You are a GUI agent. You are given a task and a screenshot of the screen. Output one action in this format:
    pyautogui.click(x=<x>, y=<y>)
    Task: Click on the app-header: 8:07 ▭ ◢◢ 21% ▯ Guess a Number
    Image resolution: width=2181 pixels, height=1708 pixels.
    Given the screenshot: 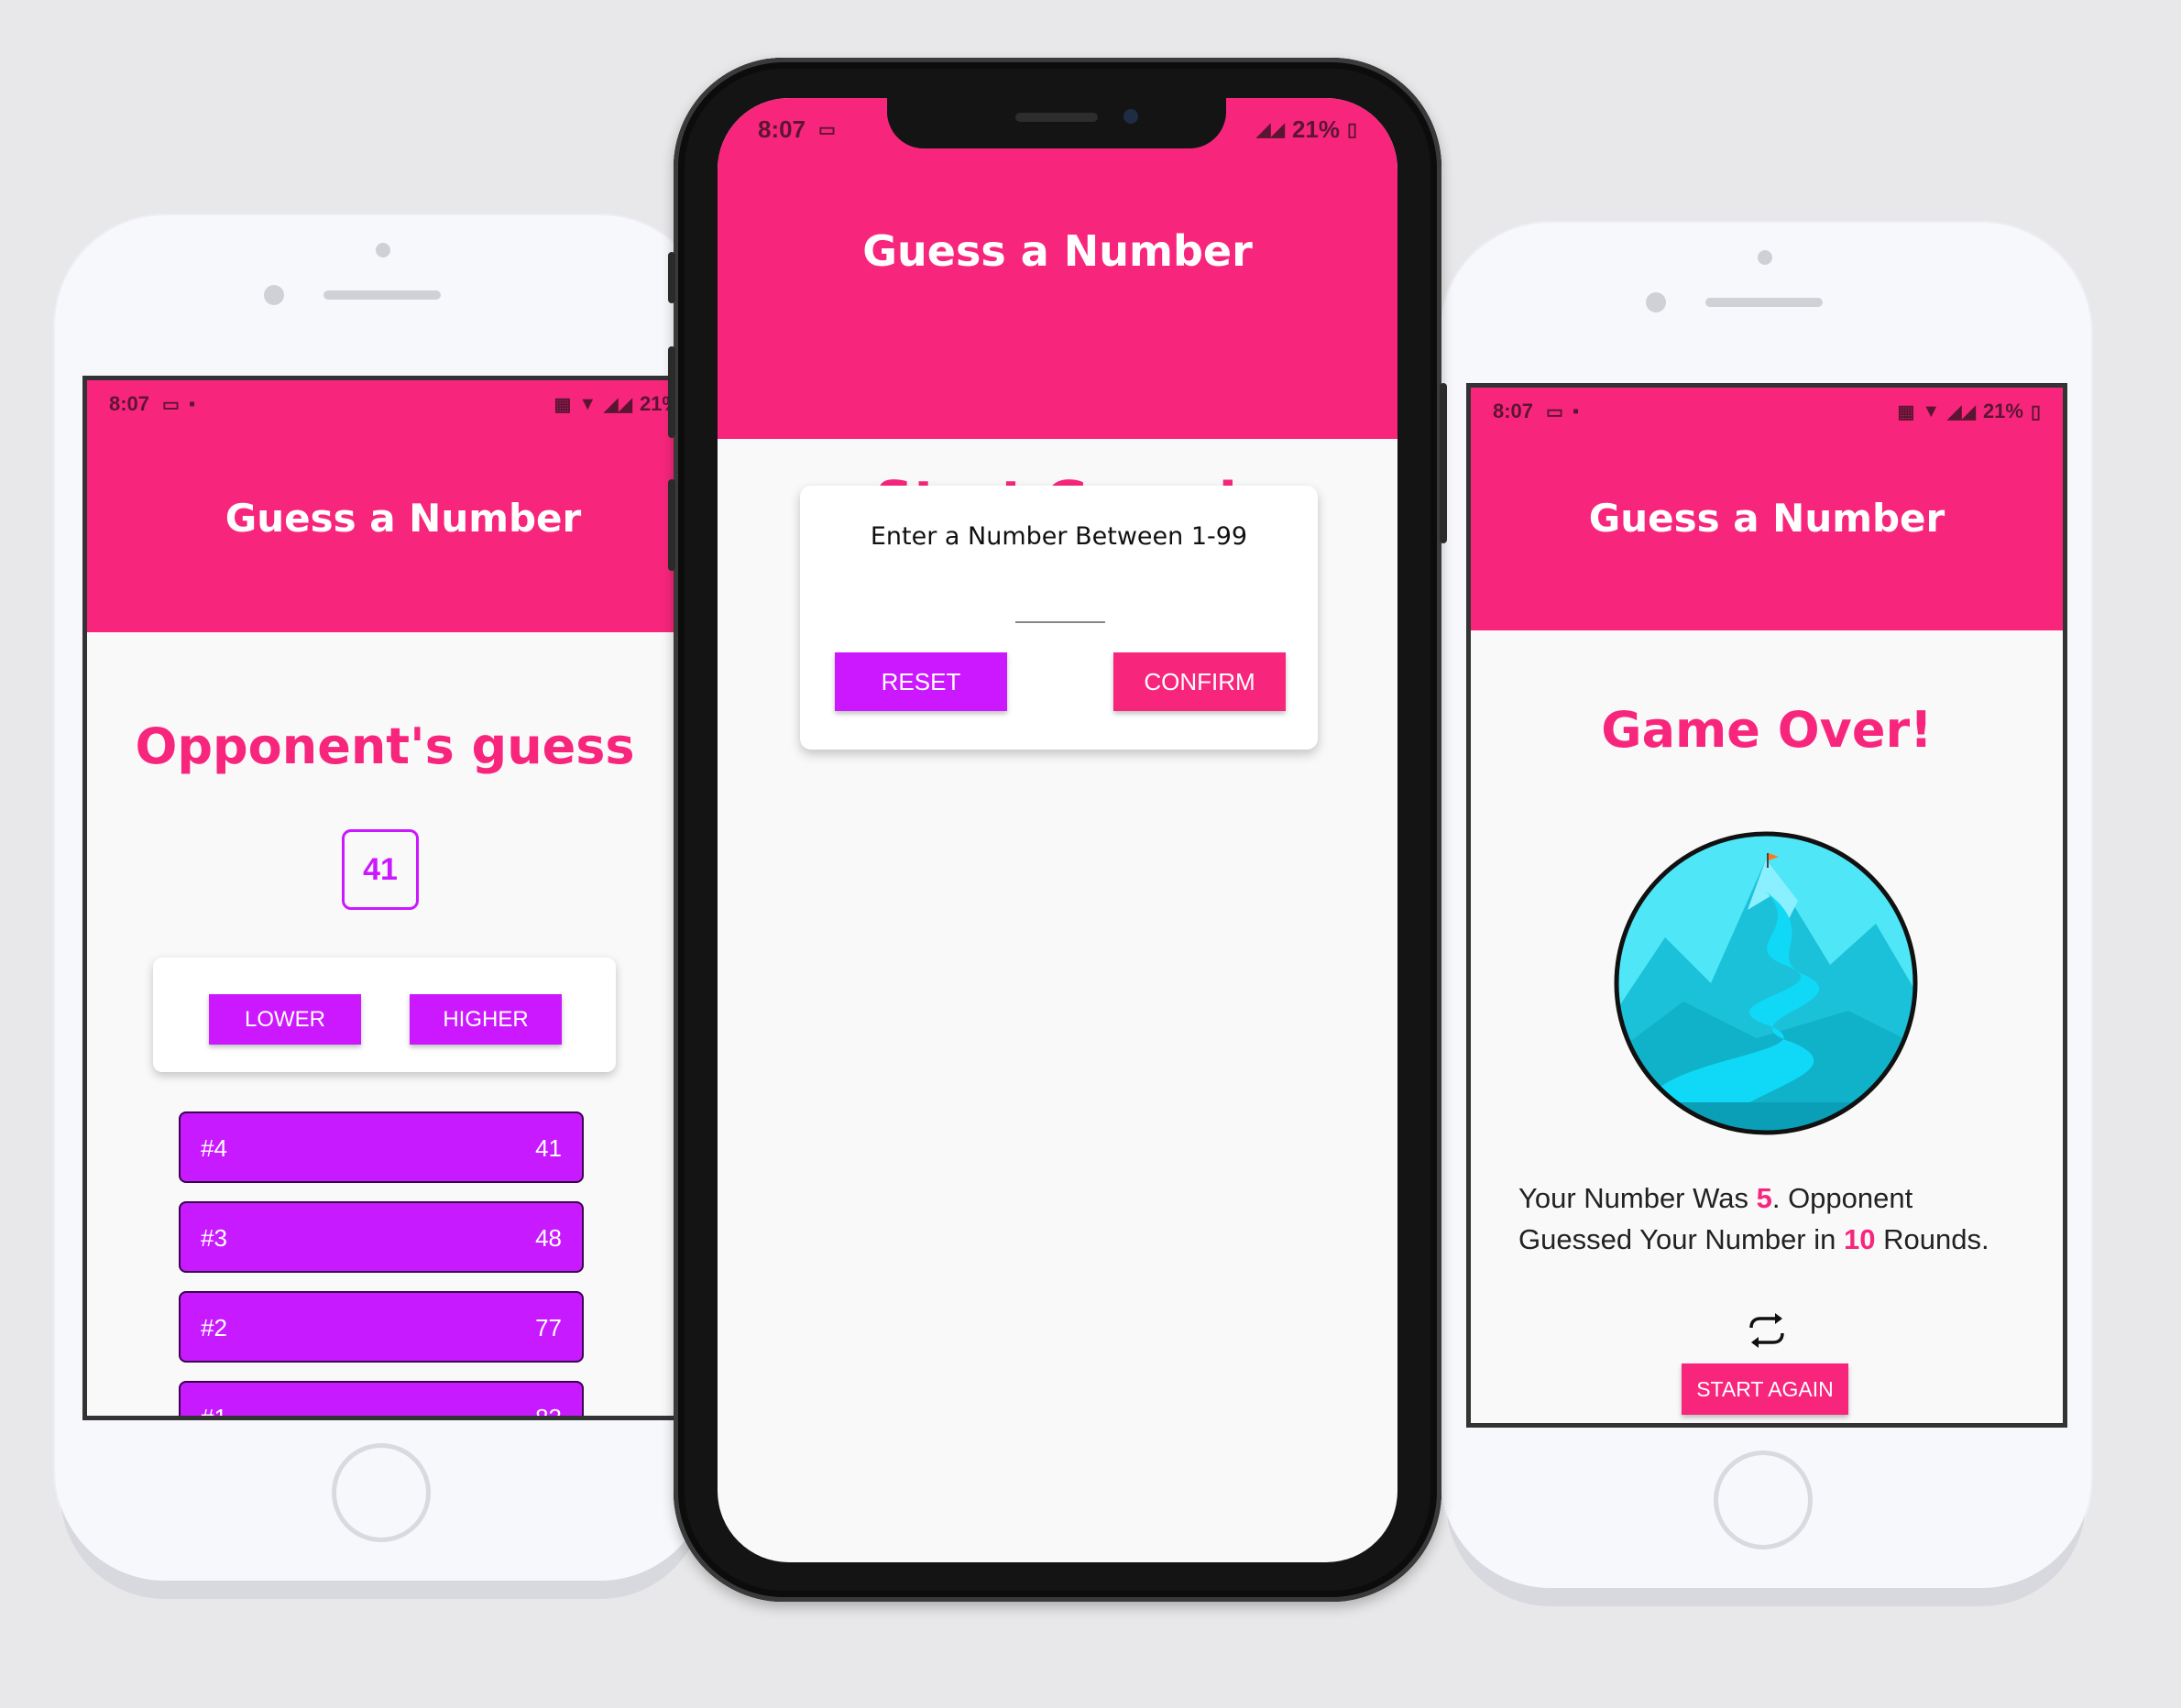 What is the action you would take?
    pyautogui.click(x=1057, y=268)
    